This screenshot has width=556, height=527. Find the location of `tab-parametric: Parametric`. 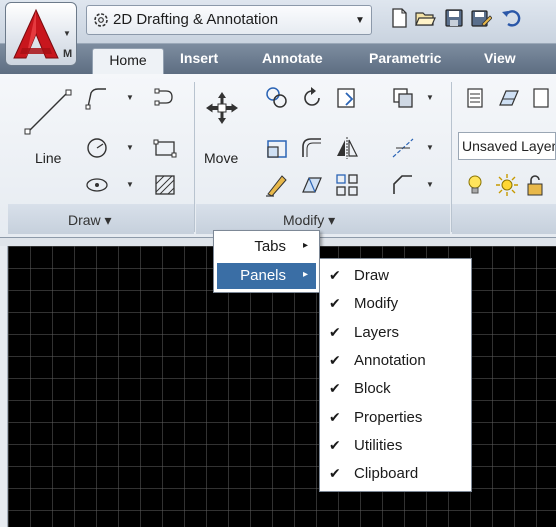

tab-parametric: Parametric is located at coordinates (405, 58).